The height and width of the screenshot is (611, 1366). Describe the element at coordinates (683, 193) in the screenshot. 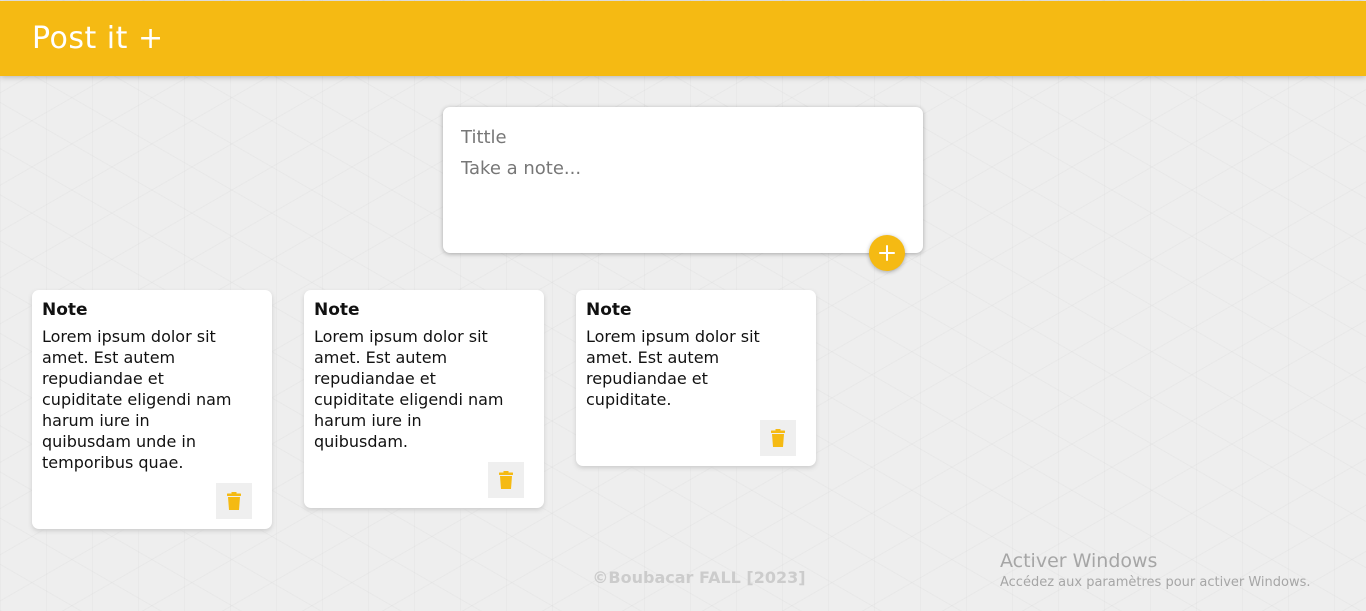

I see `note-content-input` at that location.